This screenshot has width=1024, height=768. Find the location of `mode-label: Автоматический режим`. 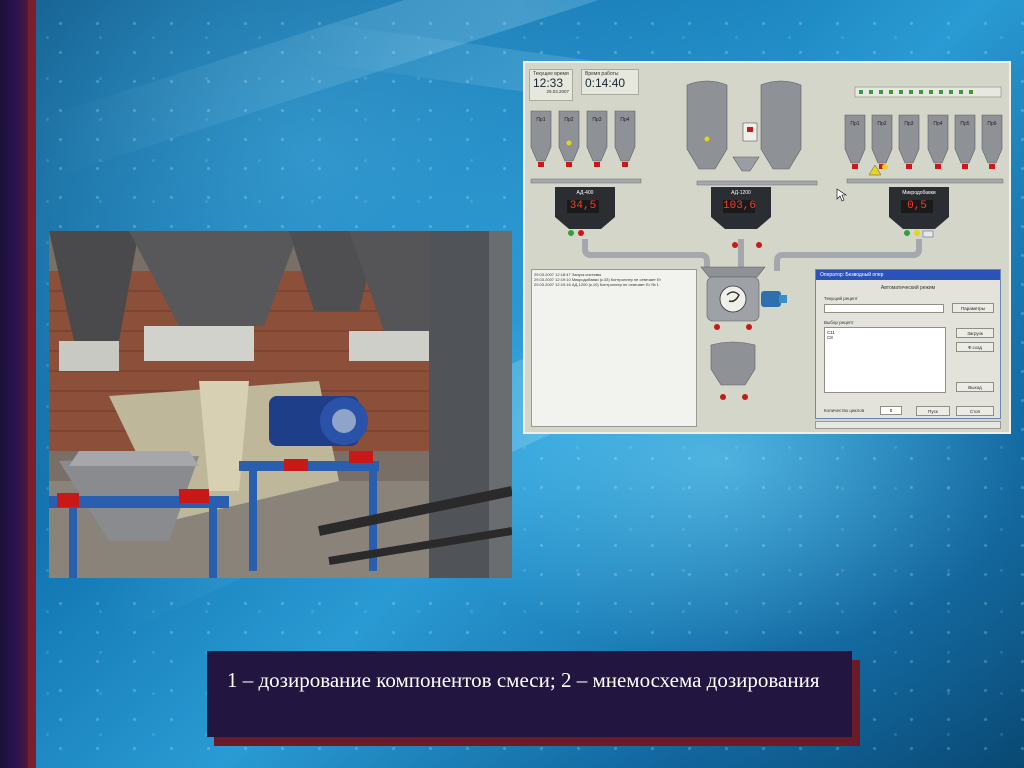

mode-label: Автоматический режим is located at coordinates (908, 288).